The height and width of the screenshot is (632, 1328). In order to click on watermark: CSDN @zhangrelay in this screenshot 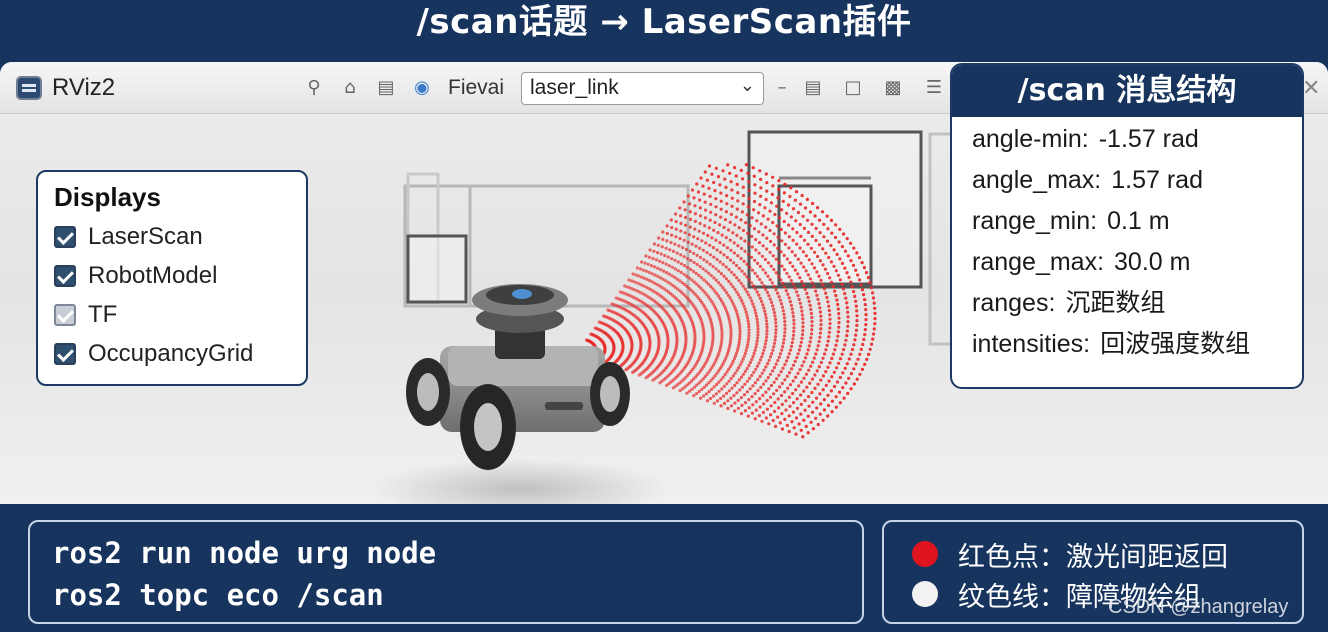, I will do `click(1198, 607)`.